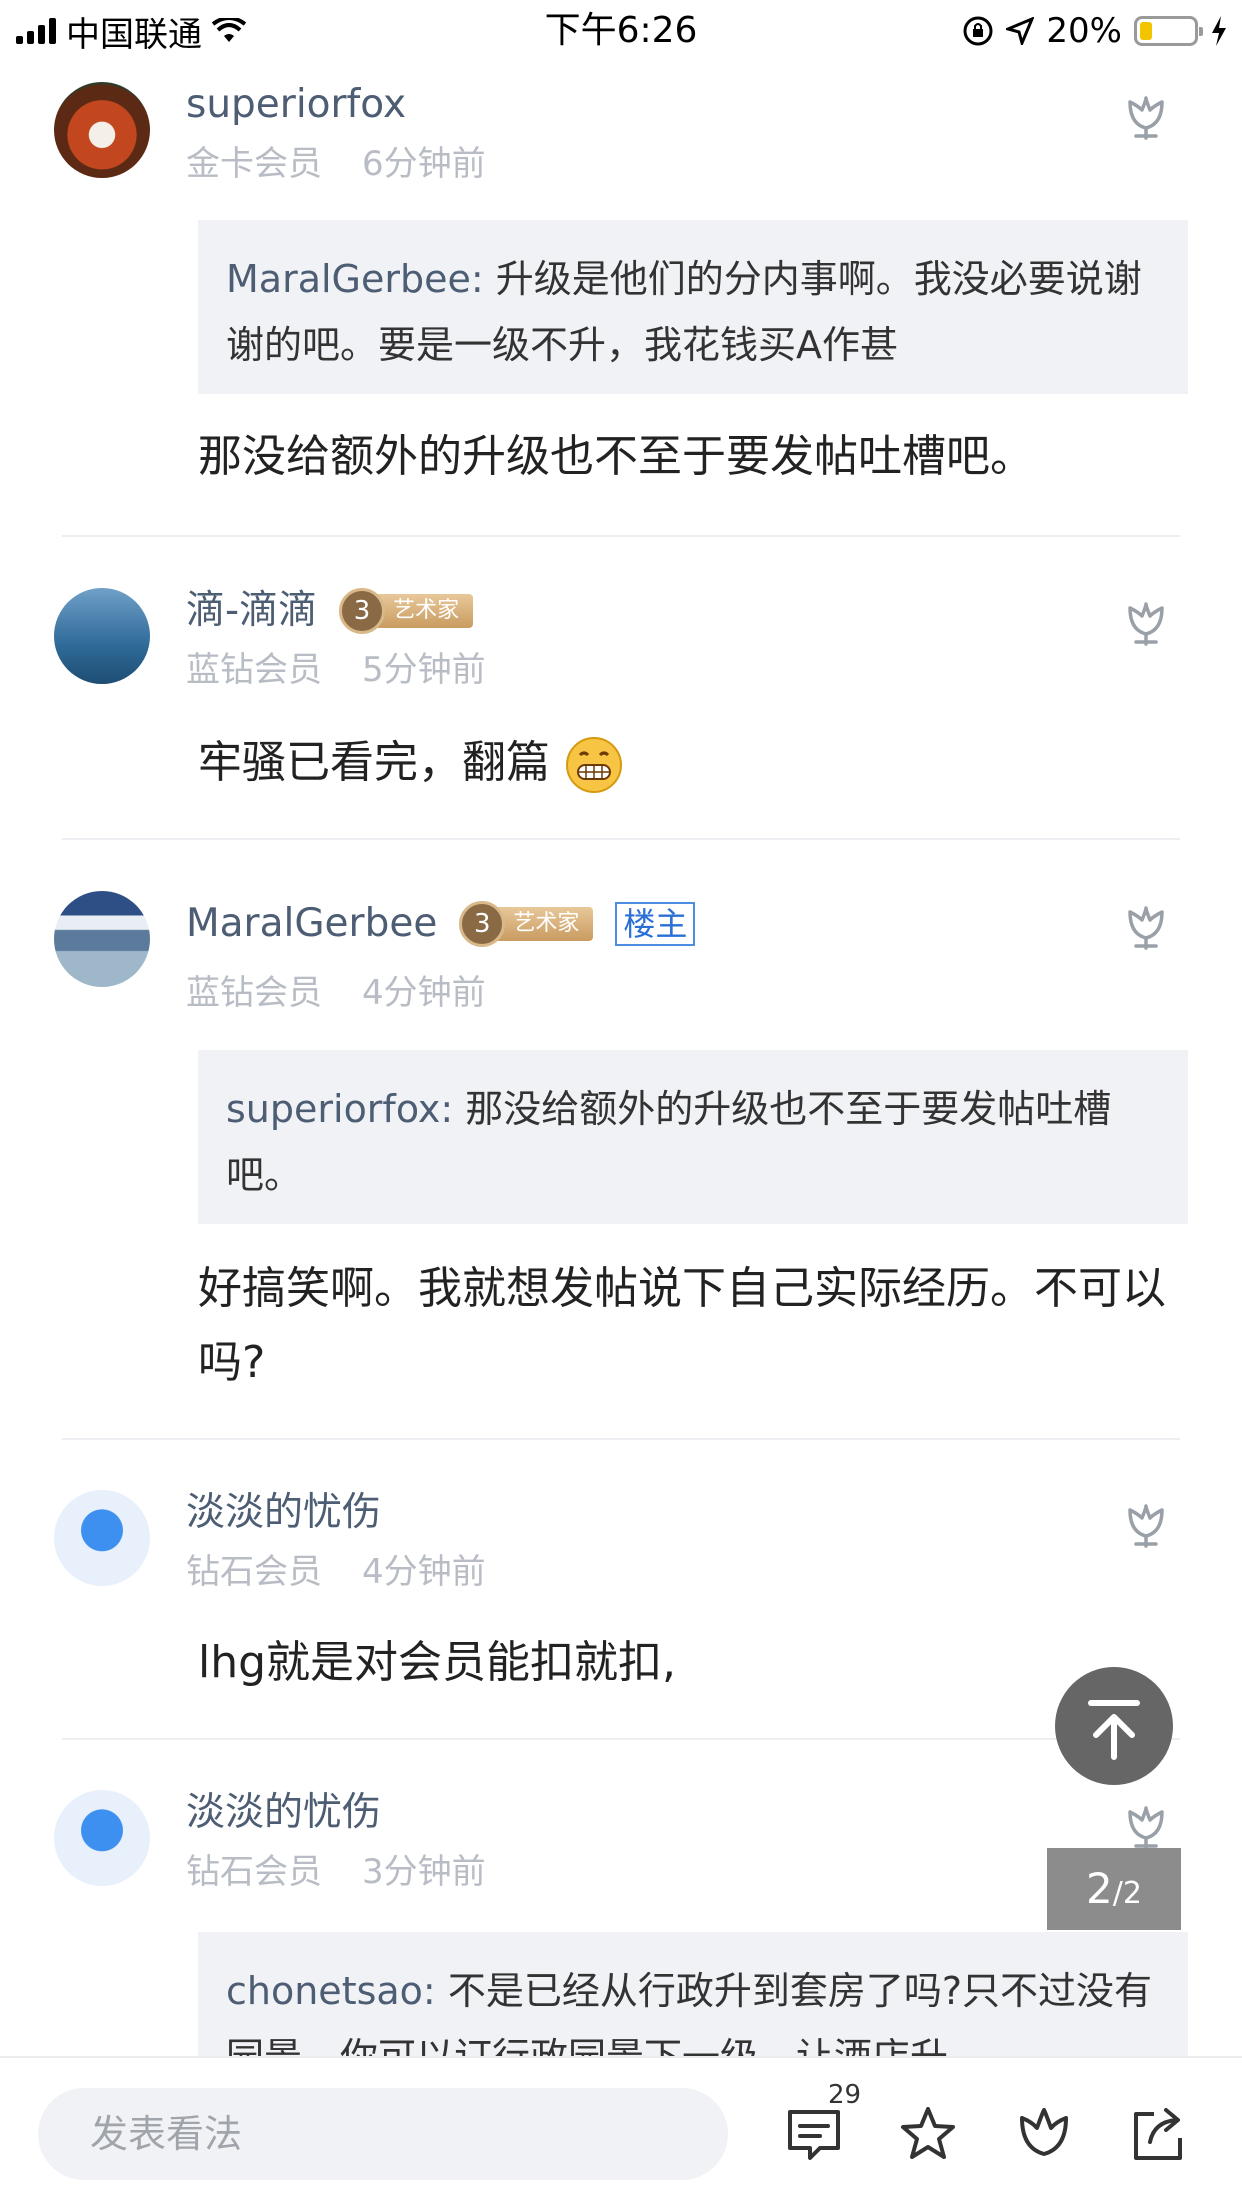  What do you see at coordinates (1219, 31) in the screenshot?
I see `charging-icon` at bounding box center [1219, 31].